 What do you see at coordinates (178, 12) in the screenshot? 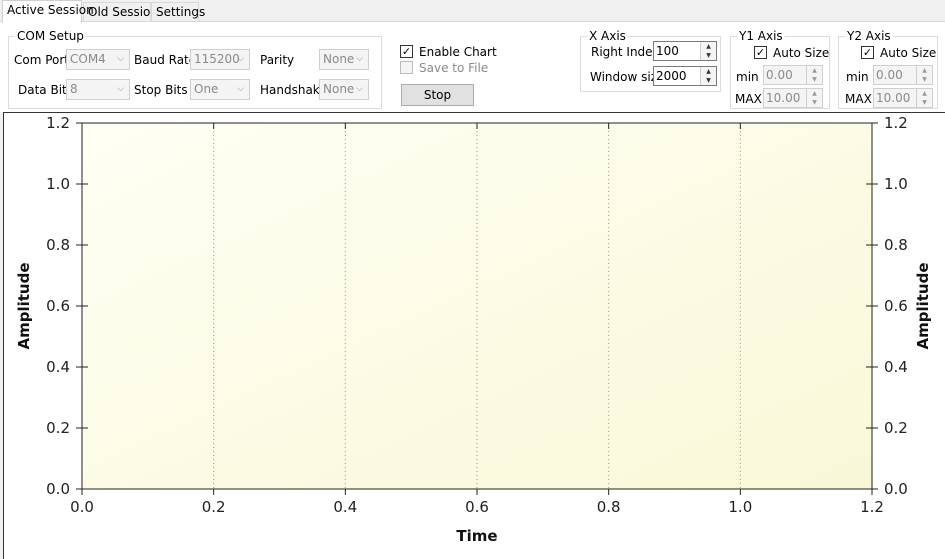
I see `tab-settings: Settings` at bounding box center [178, 12].